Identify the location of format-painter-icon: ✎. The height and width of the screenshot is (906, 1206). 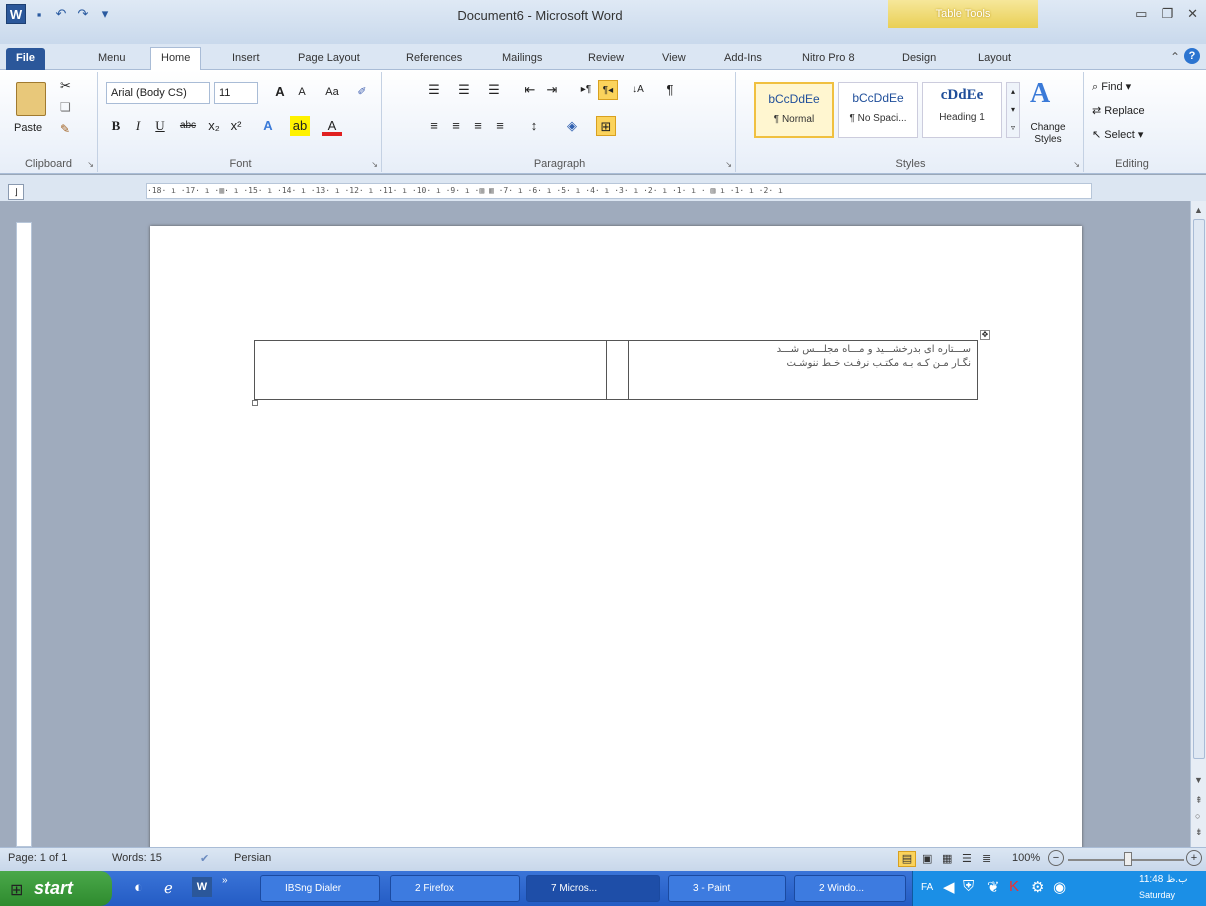
(65, 129).